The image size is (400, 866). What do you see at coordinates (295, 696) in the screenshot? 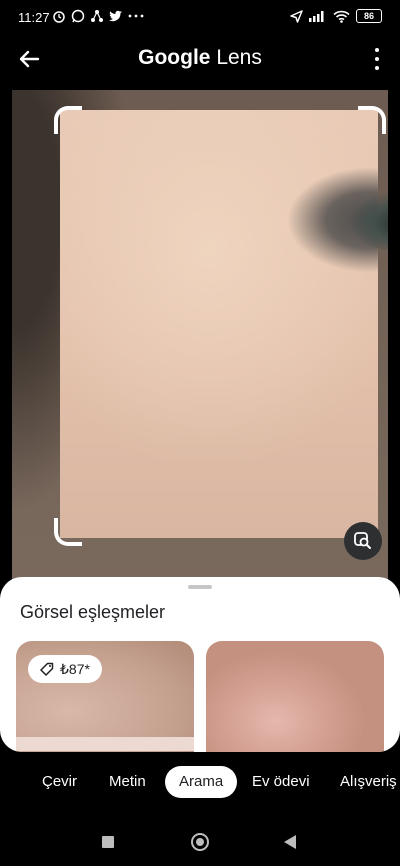
I see `result-card` at bounding box center [295, 696].